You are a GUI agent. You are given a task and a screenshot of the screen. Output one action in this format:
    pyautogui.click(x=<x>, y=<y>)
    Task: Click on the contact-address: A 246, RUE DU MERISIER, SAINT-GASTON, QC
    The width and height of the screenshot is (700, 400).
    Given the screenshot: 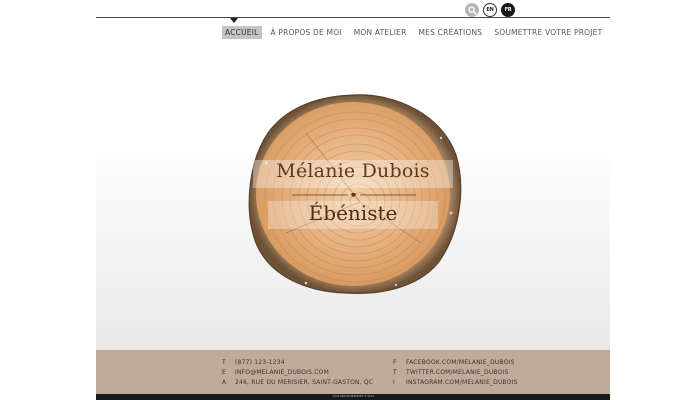 What is the action you would take?
    pyautogui.click(x=297, y=382)
    